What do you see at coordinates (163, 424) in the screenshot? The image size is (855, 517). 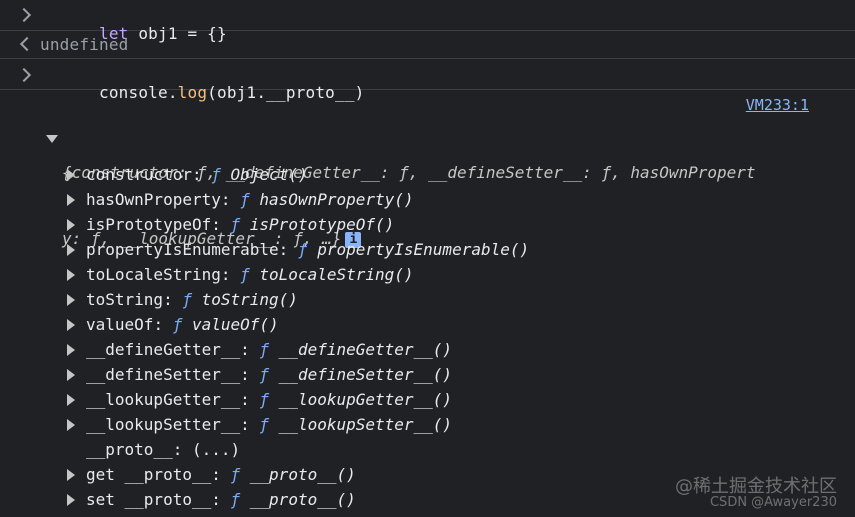 I see `property-name: __lookupSetter__` at bounding box center [163, 424].